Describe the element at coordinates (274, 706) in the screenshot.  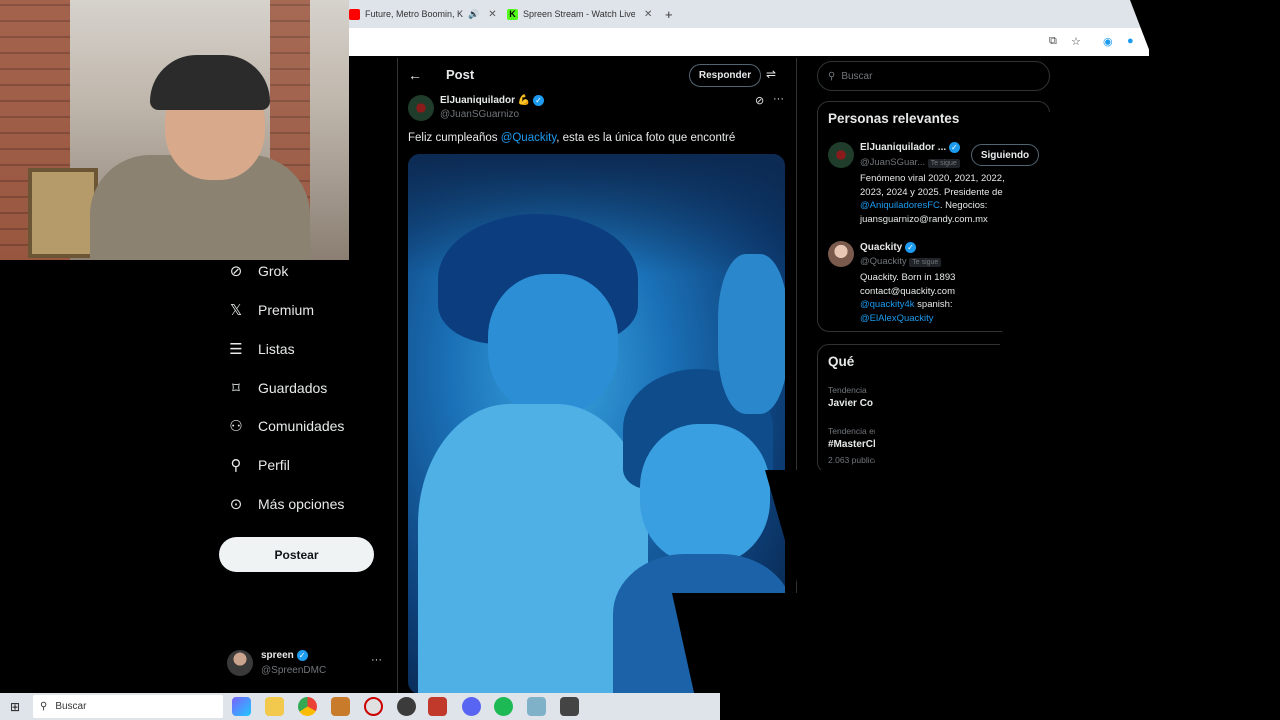
I see `file-explorer-icon` at that location.